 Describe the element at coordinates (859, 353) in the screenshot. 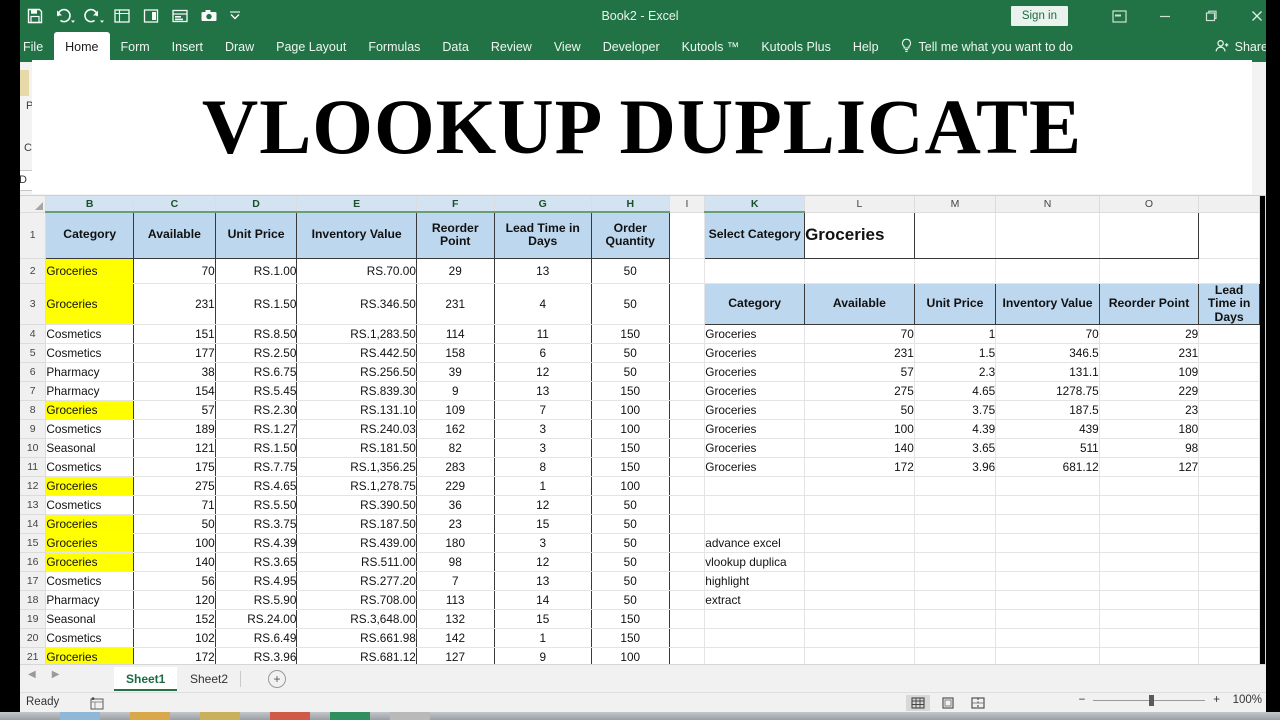

I see `lookup-cell-available: 231` at that location.